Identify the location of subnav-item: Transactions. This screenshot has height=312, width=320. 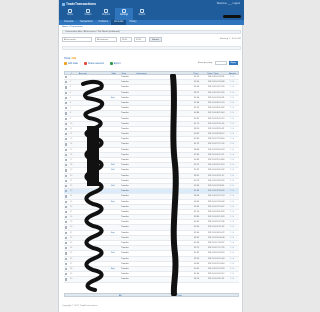
(86, 22).